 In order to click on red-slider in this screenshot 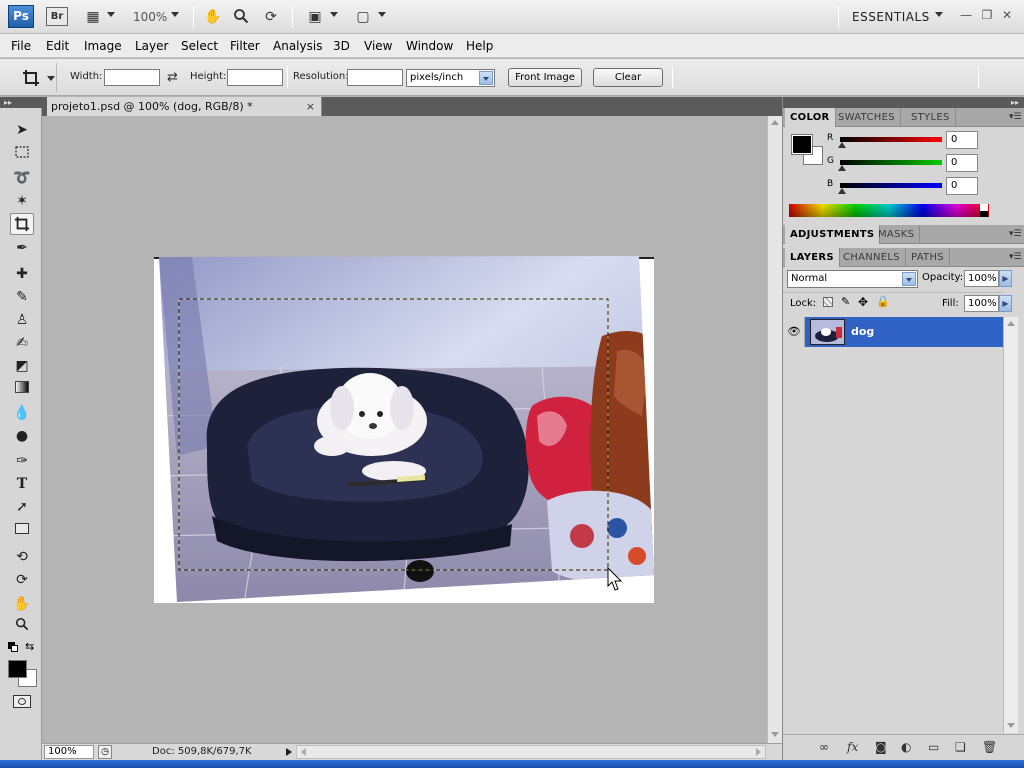, I will do `click(891, 139)`.